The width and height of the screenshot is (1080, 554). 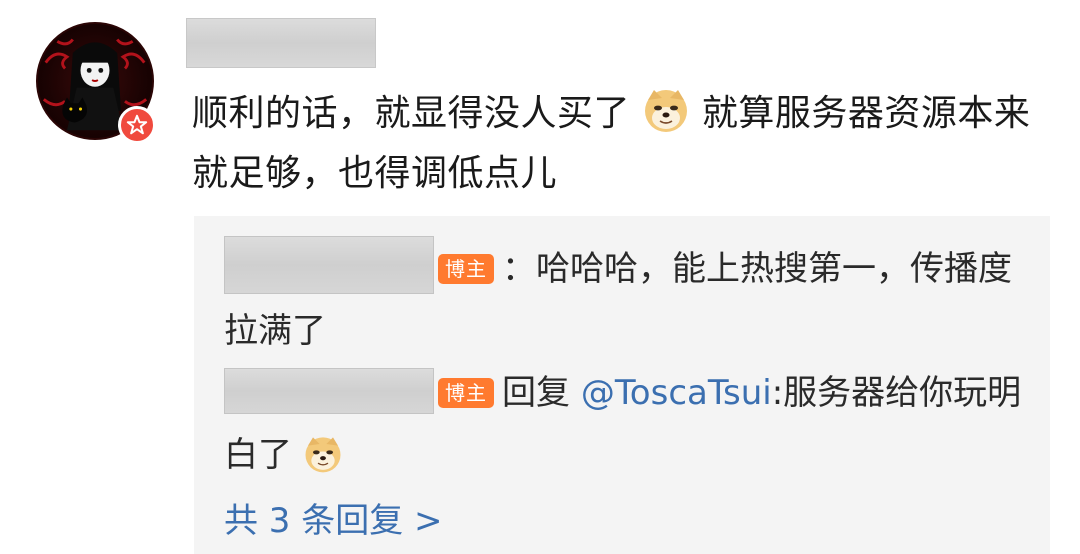 What do you see at coordinates (541, 393) in the screenshot?
I see `reply-prefix: 回复` at bounding box center [541, 393].